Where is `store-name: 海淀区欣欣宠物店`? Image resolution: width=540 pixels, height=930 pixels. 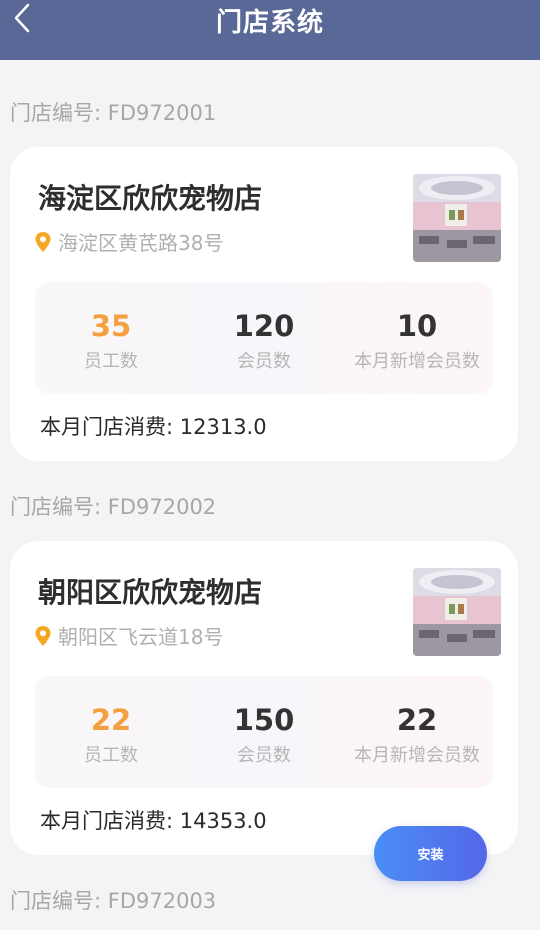 store-name: 海淀区欣欣宠物店 is located at coordinates (150, 198).